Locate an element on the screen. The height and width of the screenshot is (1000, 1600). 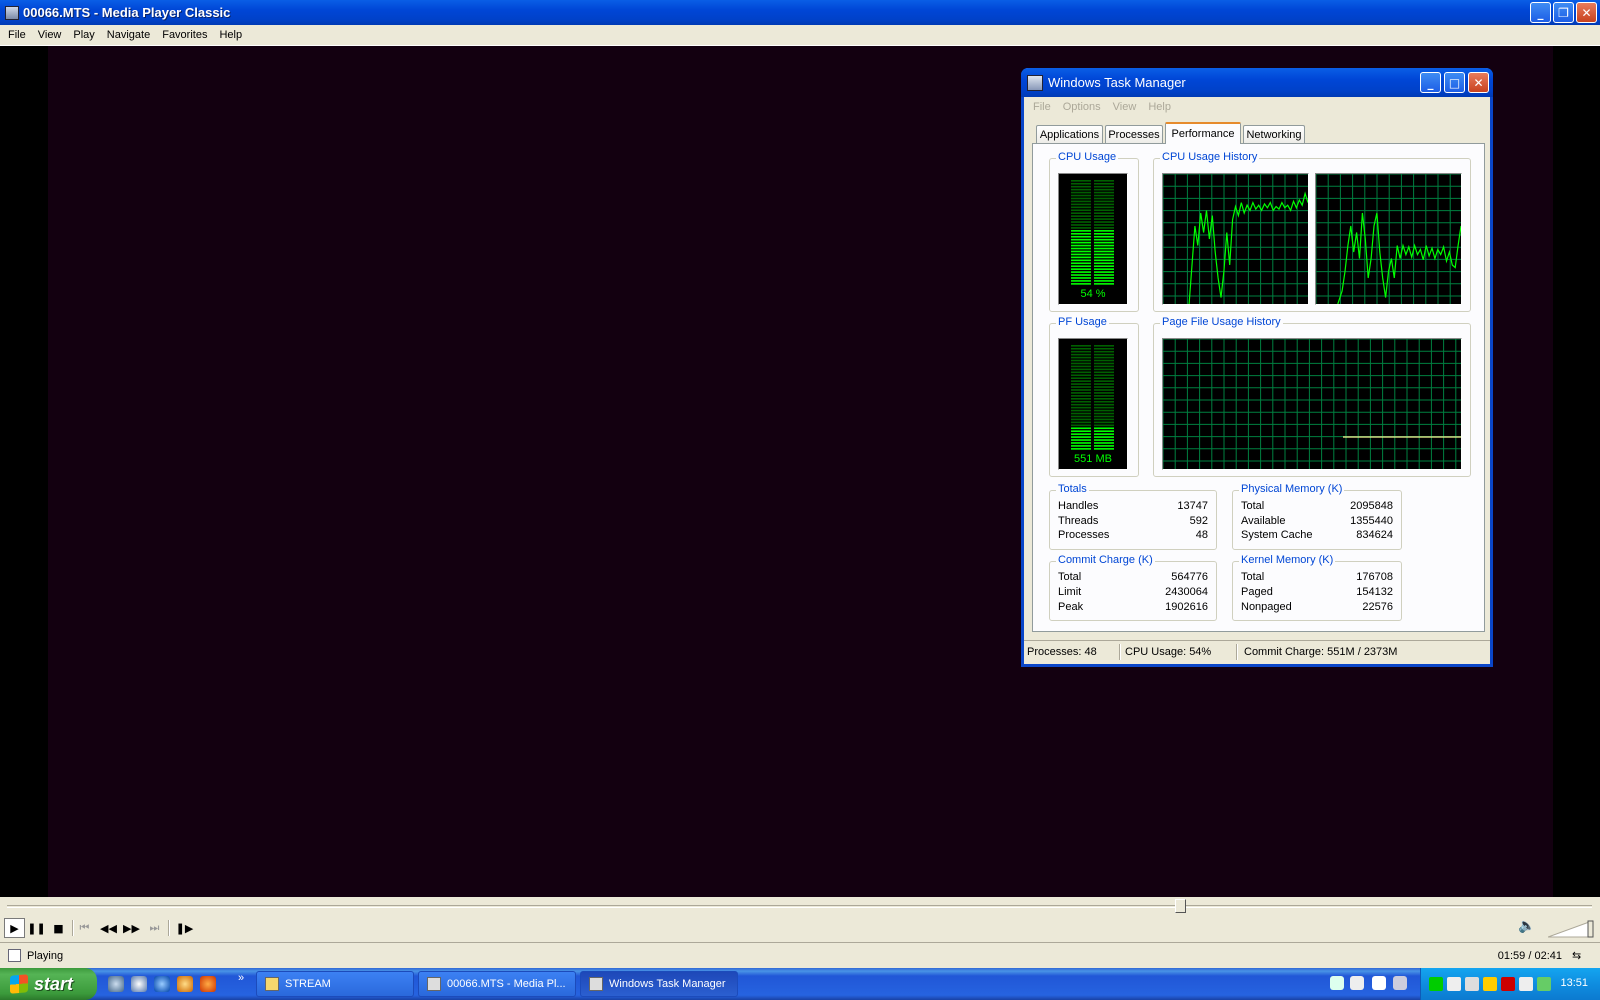
tray-printer-icon is located at coordinates (1526, 984).